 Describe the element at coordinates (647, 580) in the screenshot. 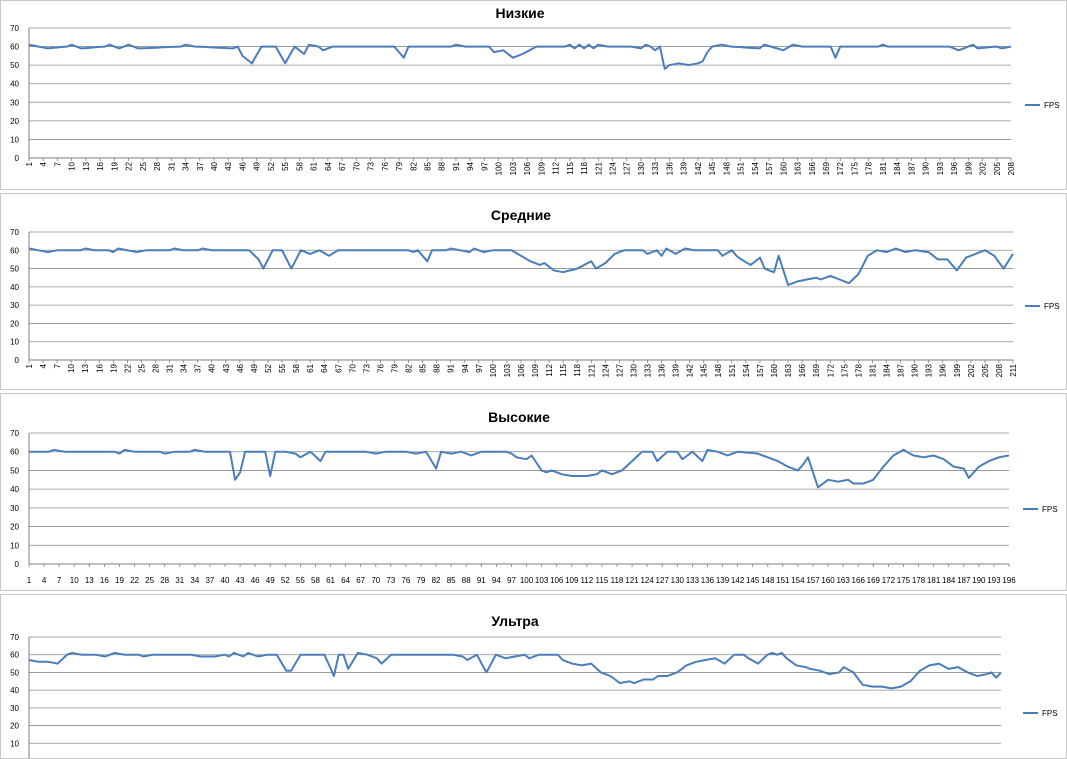

I see `x-tick-label: 124` at that location.